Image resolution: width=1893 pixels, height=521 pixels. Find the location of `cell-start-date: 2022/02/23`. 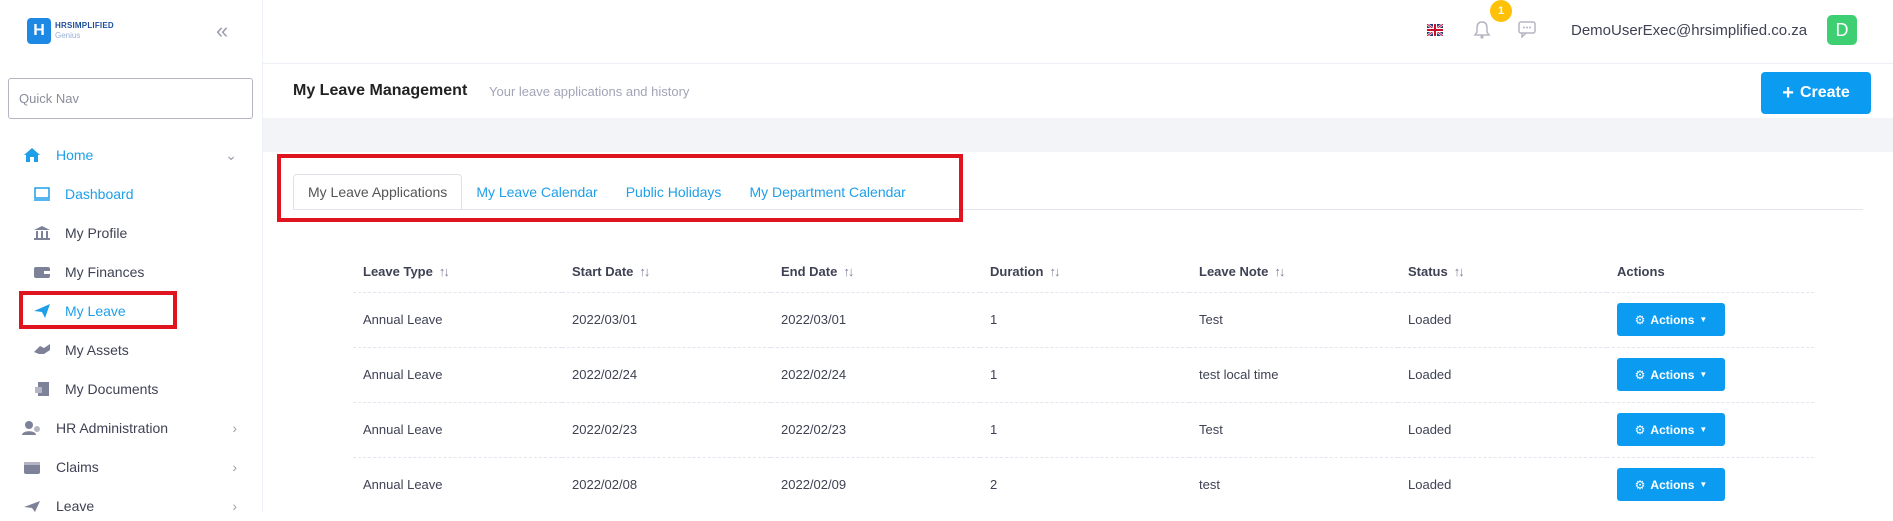

cell-start-date: 2022/02/23 is located at coordinates (666, 429).